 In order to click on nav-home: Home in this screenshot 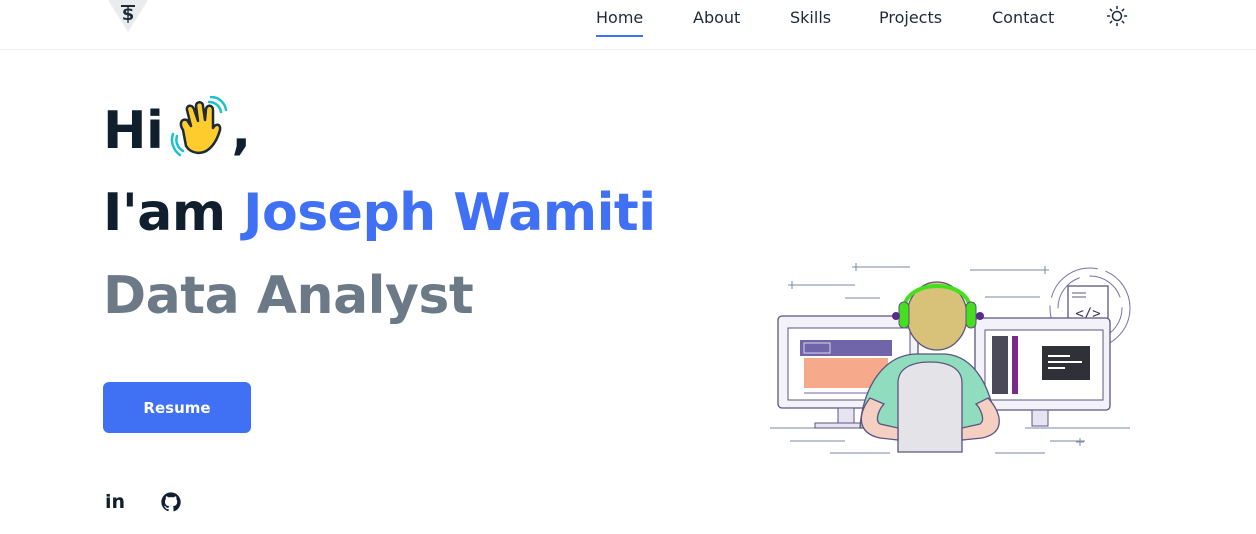, I will do `click(620, 22)`.